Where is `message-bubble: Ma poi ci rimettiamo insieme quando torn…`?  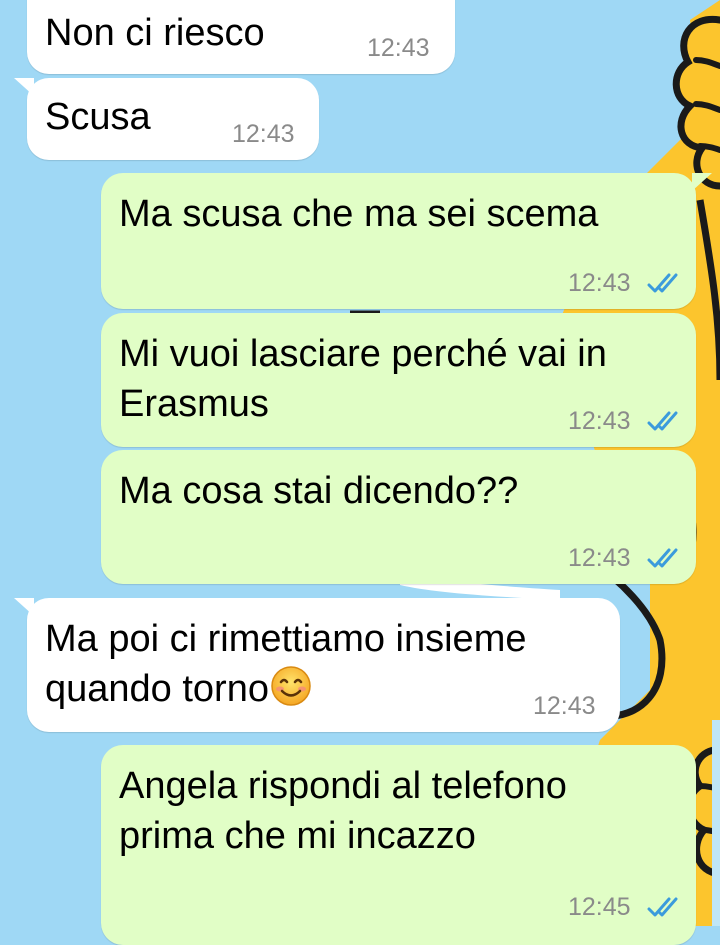
message-bubble: Ma poi ci rimettiamo insieme quando torn… is located at coordinates (323, 665).